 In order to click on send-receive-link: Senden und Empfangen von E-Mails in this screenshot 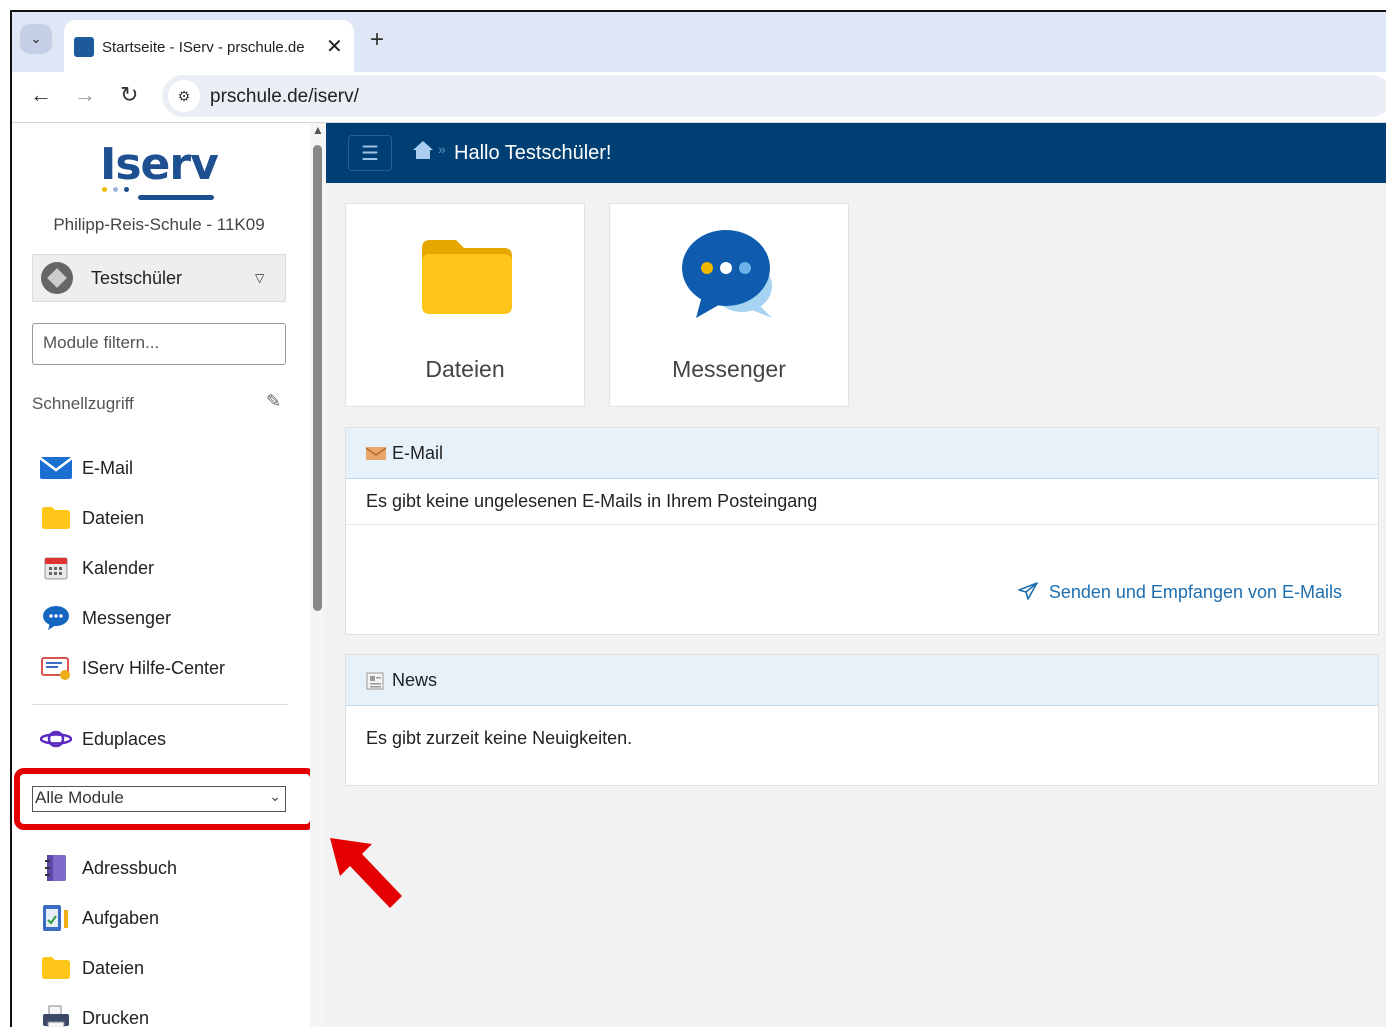, I will do `click(1179, 592)`.